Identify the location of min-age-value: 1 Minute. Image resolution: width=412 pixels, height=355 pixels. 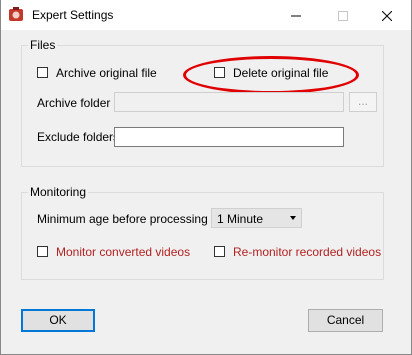
(240, 219).